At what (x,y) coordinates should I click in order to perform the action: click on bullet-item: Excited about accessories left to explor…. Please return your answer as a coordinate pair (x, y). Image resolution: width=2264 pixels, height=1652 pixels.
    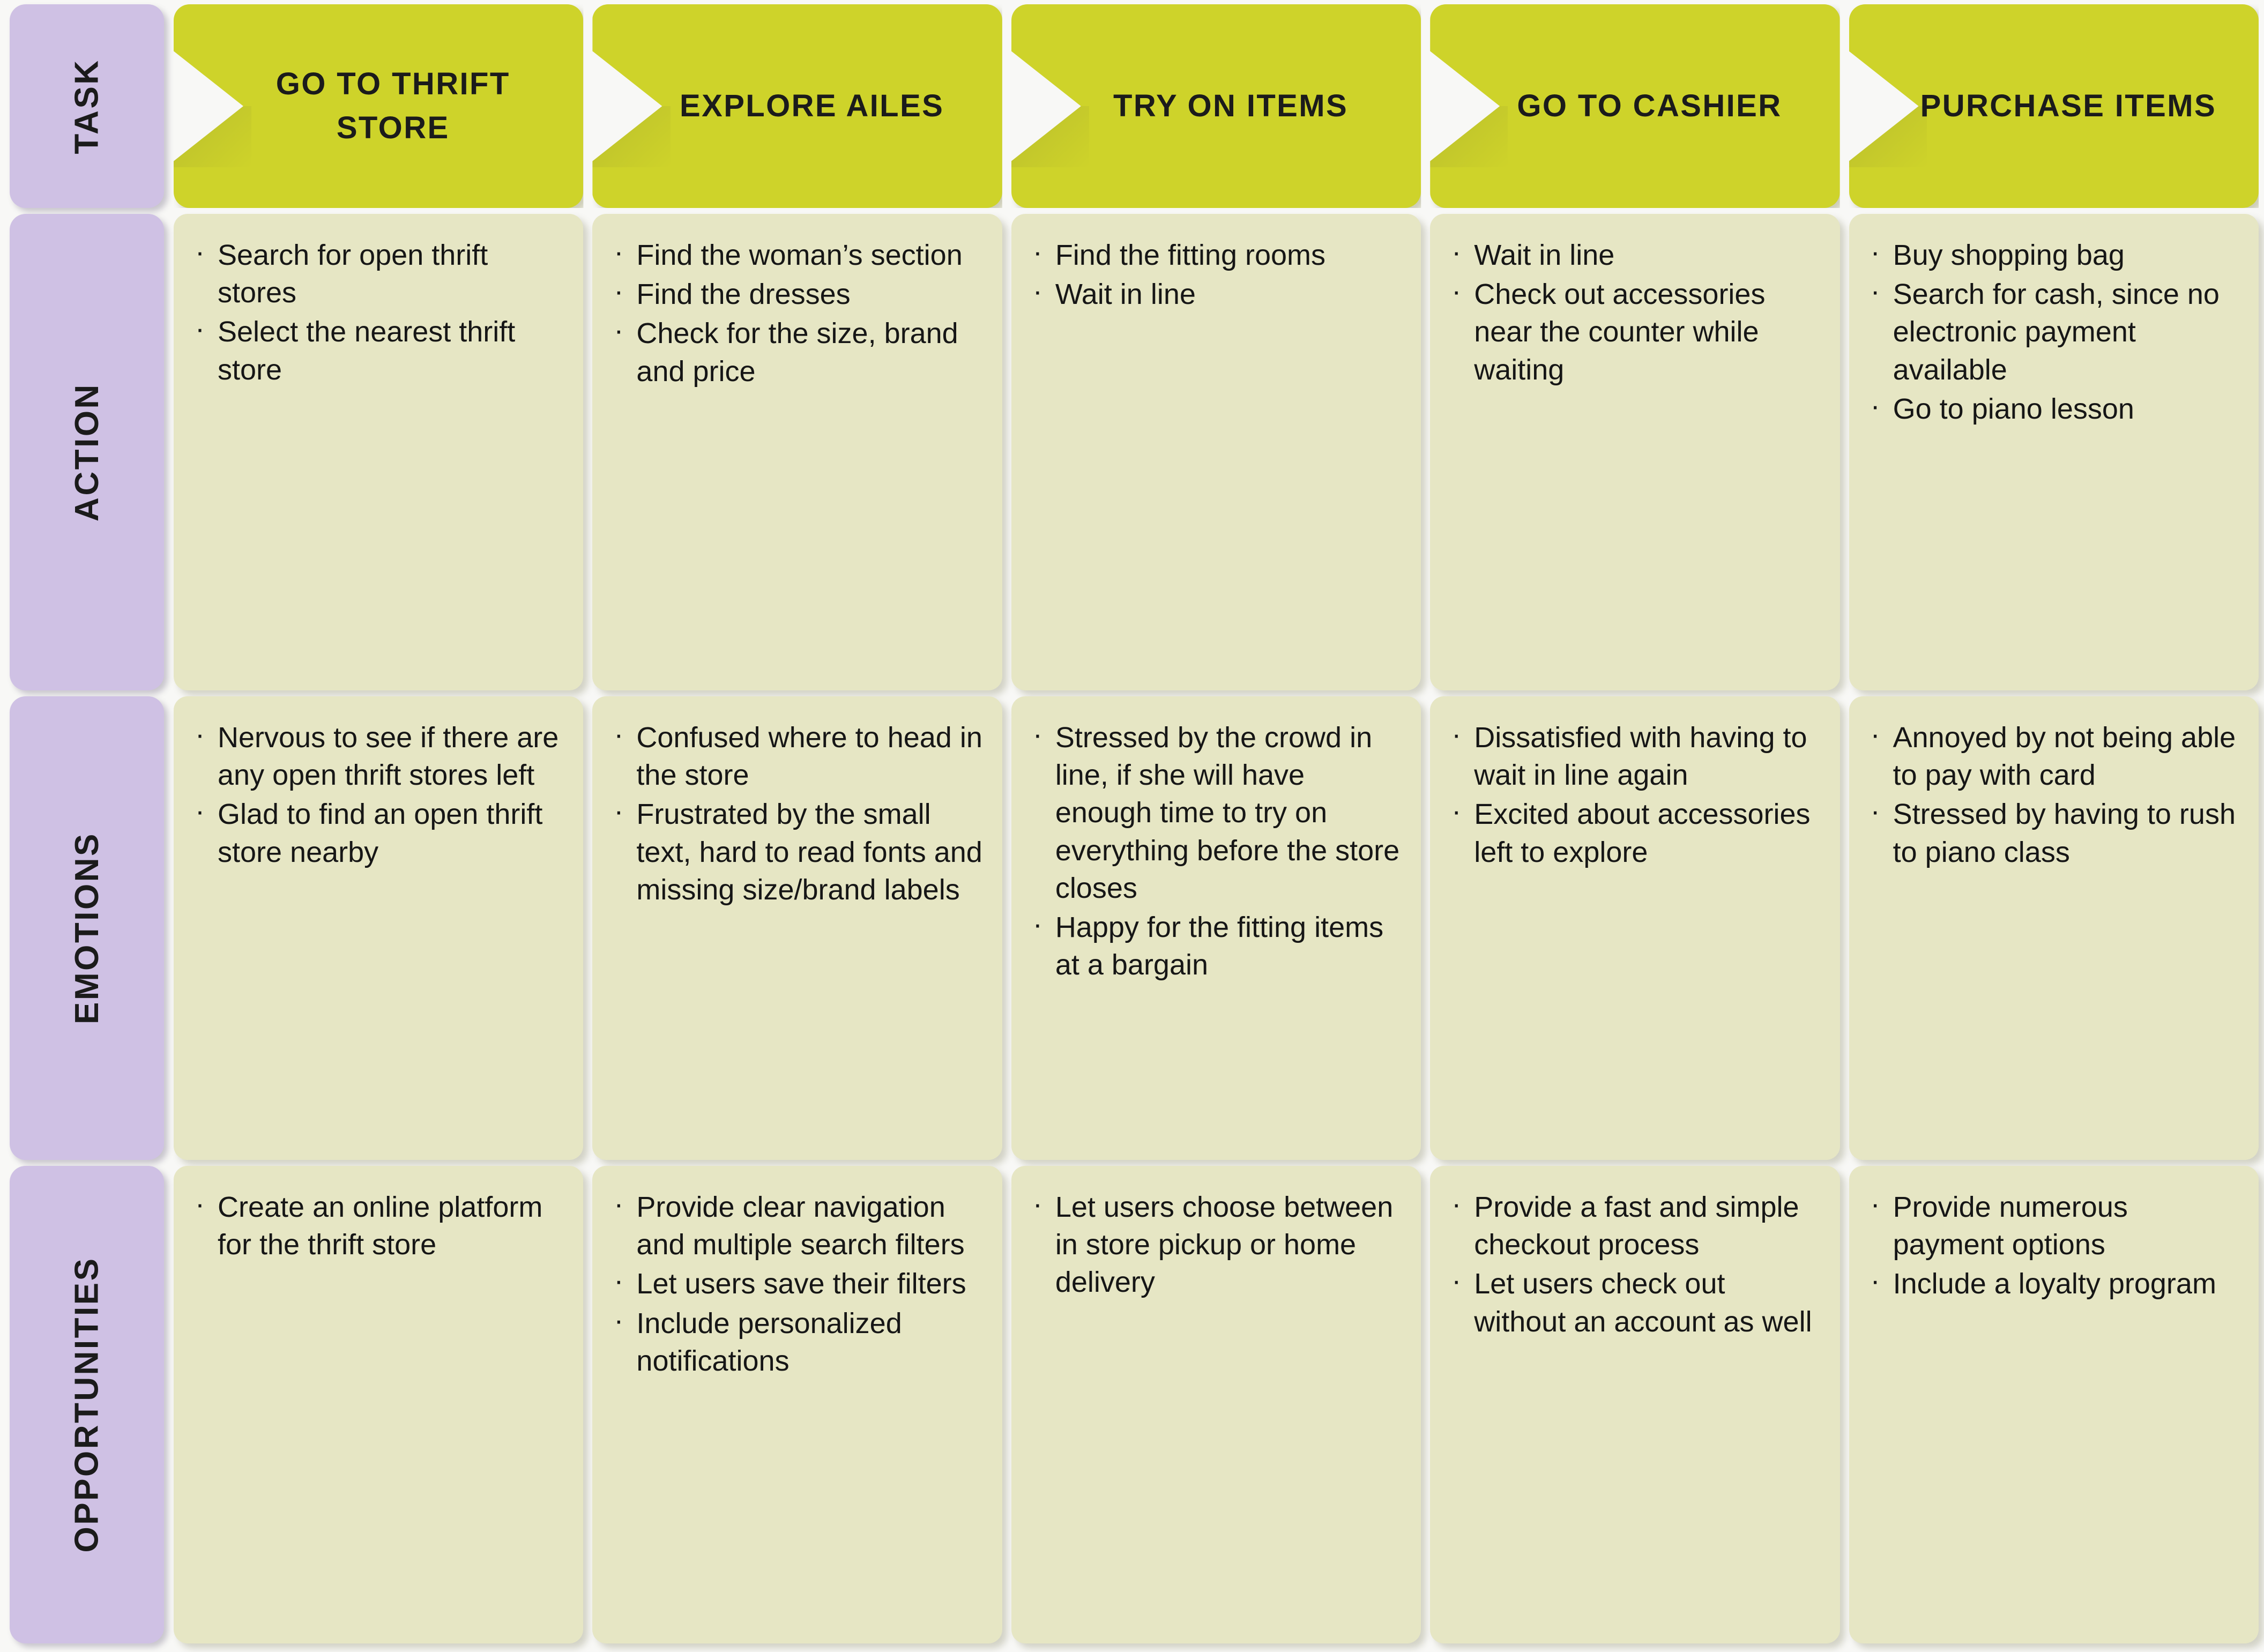
    Looking at the image, I should click on (1633, 831).